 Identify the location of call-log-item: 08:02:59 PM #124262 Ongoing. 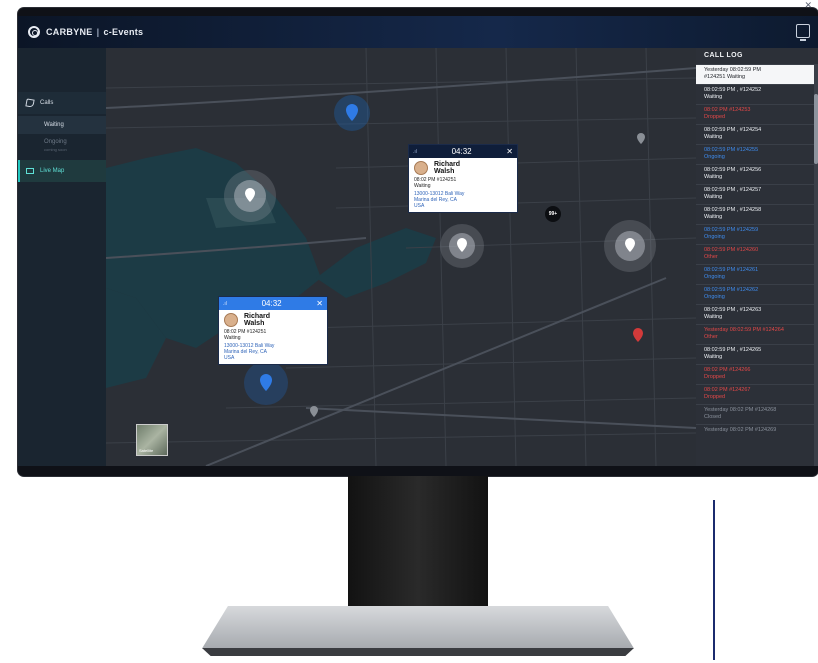
(757, 294).